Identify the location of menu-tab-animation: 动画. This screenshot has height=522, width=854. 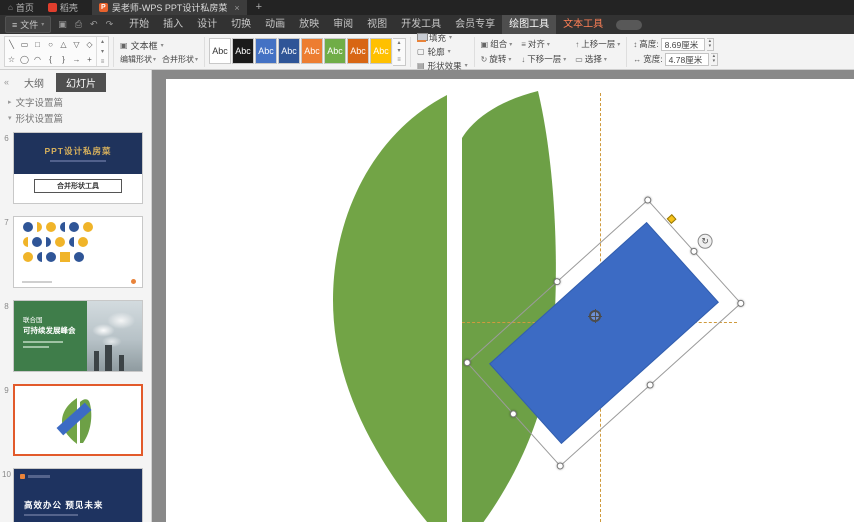
(275, 24).